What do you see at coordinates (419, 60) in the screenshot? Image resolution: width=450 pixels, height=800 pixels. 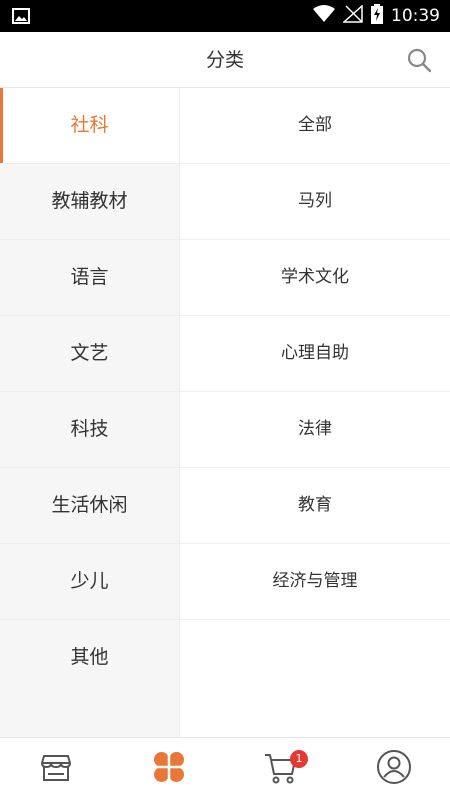 I see `search-icon` at bounding box center [419, 60].